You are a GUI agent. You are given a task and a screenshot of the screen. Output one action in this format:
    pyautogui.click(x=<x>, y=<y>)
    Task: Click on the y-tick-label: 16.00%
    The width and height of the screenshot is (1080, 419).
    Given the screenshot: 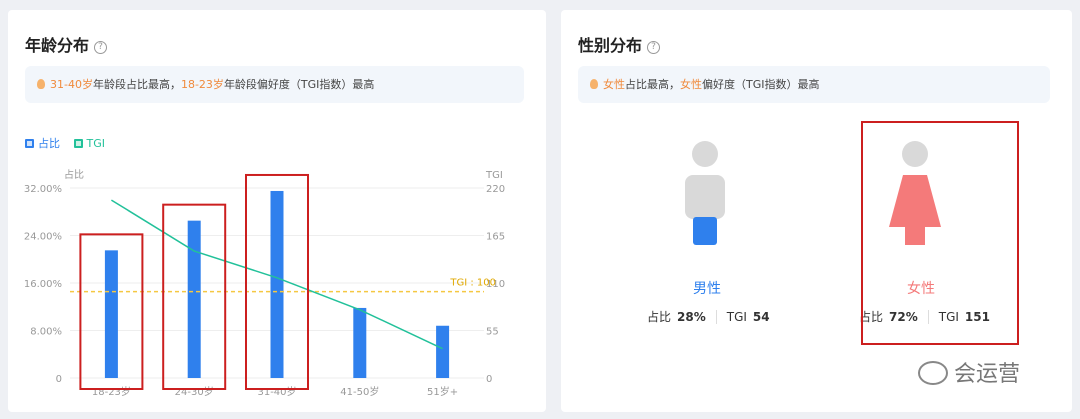 What is the action you would take?
    pyautogui.click(x=43, y=284)
    